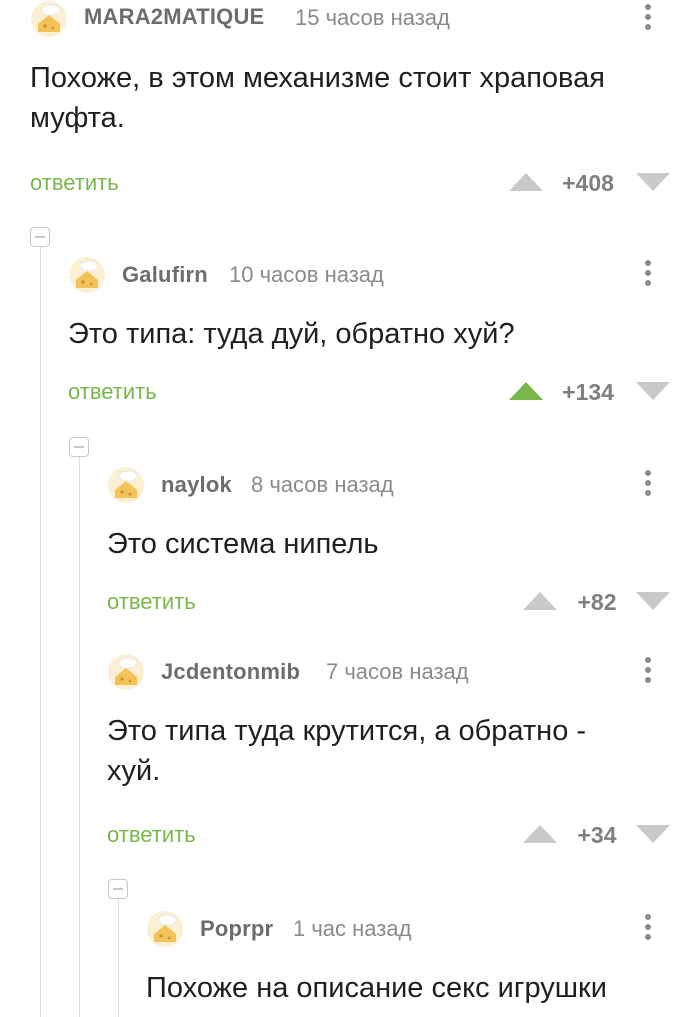 This screenshot has width=700, height=1017. Describe the element at coordinates (196, 485) in the screenshot. I see `comment-author: naylok` at that location.